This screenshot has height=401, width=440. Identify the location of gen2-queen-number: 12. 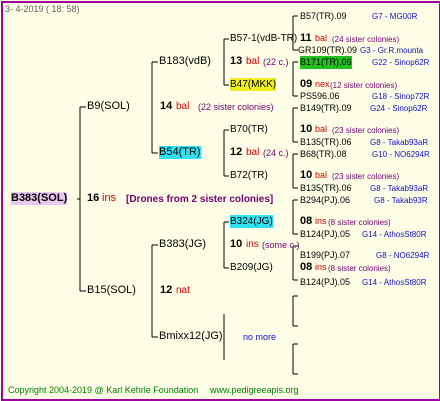
(166, 290).